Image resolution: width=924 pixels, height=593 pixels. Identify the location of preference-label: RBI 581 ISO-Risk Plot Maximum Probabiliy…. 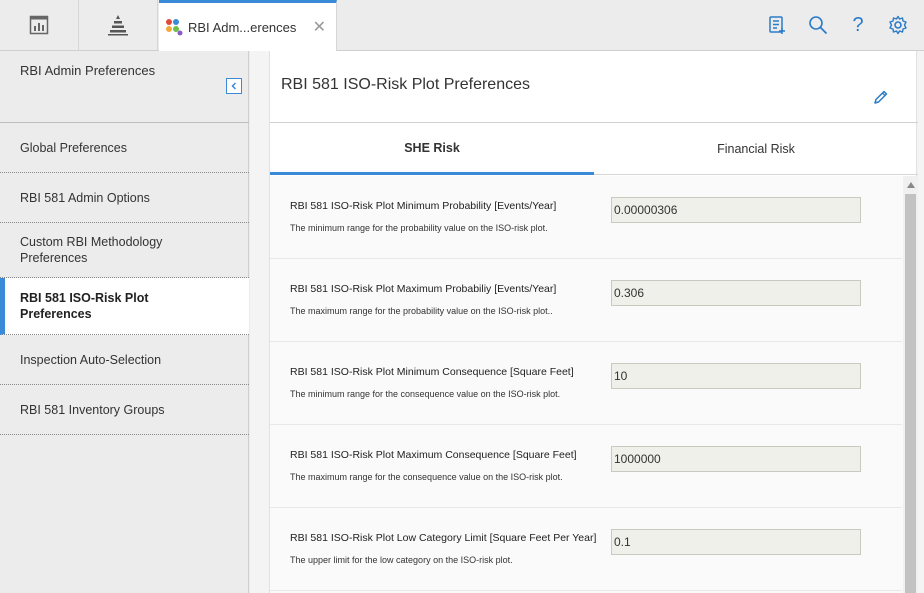
(423, 289).